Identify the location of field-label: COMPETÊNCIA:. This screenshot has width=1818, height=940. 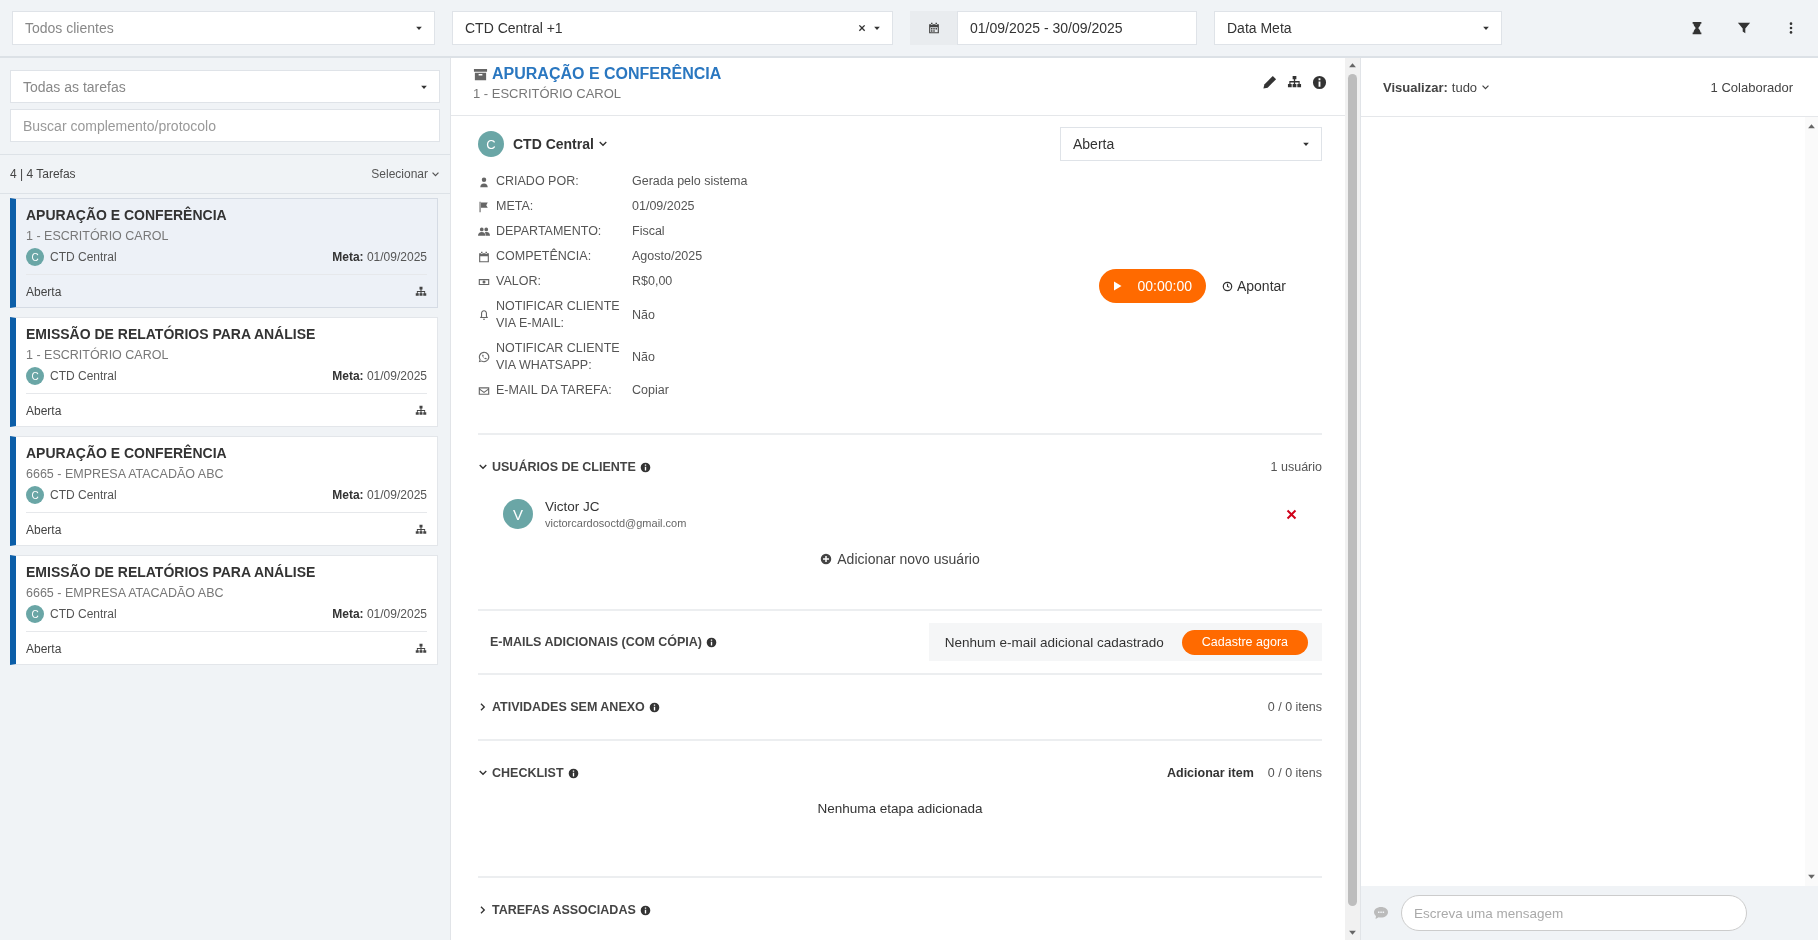
(544, 256).